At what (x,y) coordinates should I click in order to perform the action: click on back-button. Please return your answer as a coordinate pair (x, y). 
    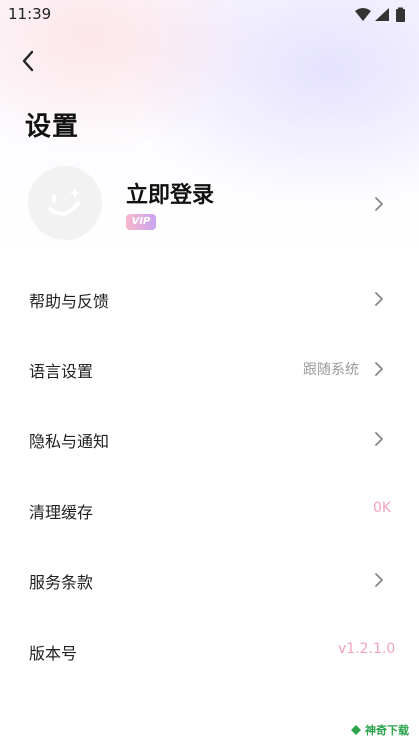
    Looking at the image, I should click on (29, 61).